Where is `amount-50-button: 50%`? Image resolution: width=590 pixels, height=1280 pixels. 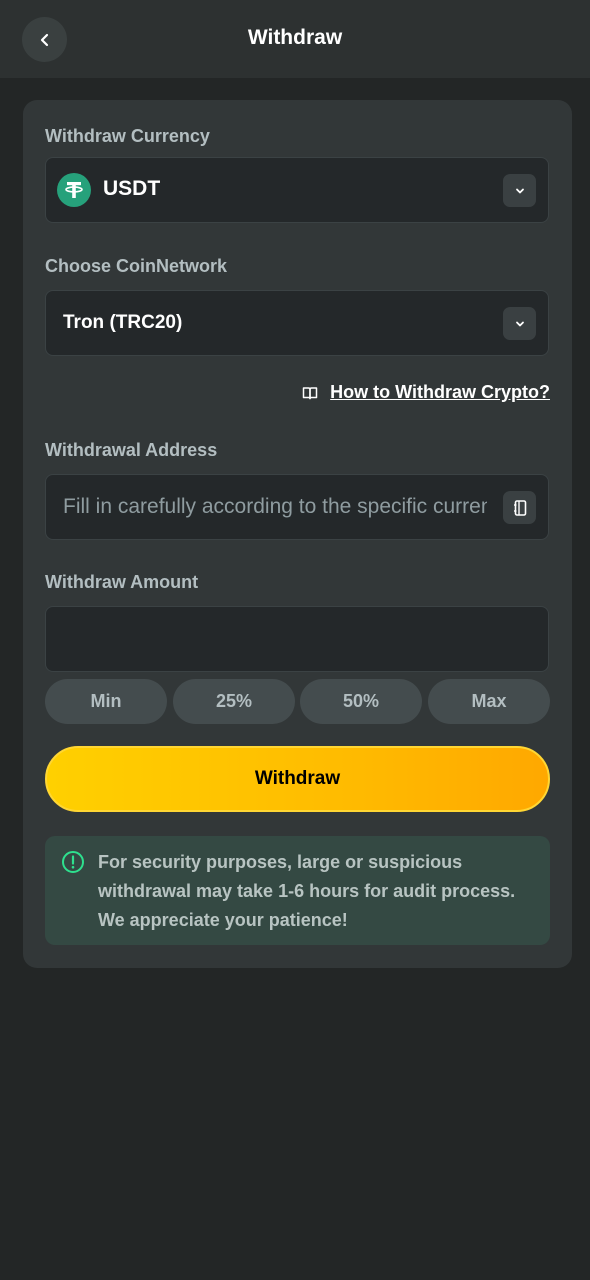
amount-50-button: 50% is located at coordinates (361, 701).